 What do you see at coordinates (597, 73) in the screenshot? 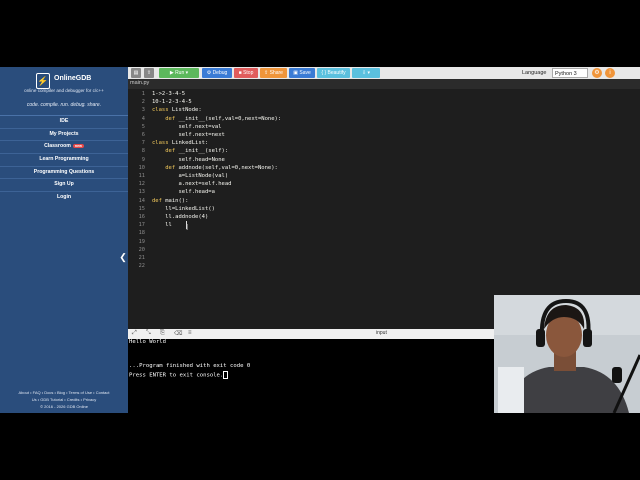
I see `settings-icon: ⚙` at bounding box center [597, 73].